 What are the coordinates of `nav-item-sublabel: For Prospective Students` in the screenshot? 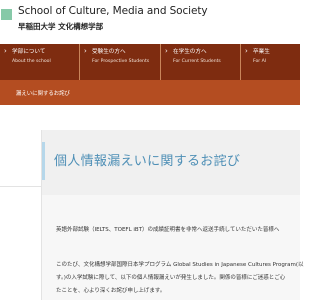 It's located at (121, 61).